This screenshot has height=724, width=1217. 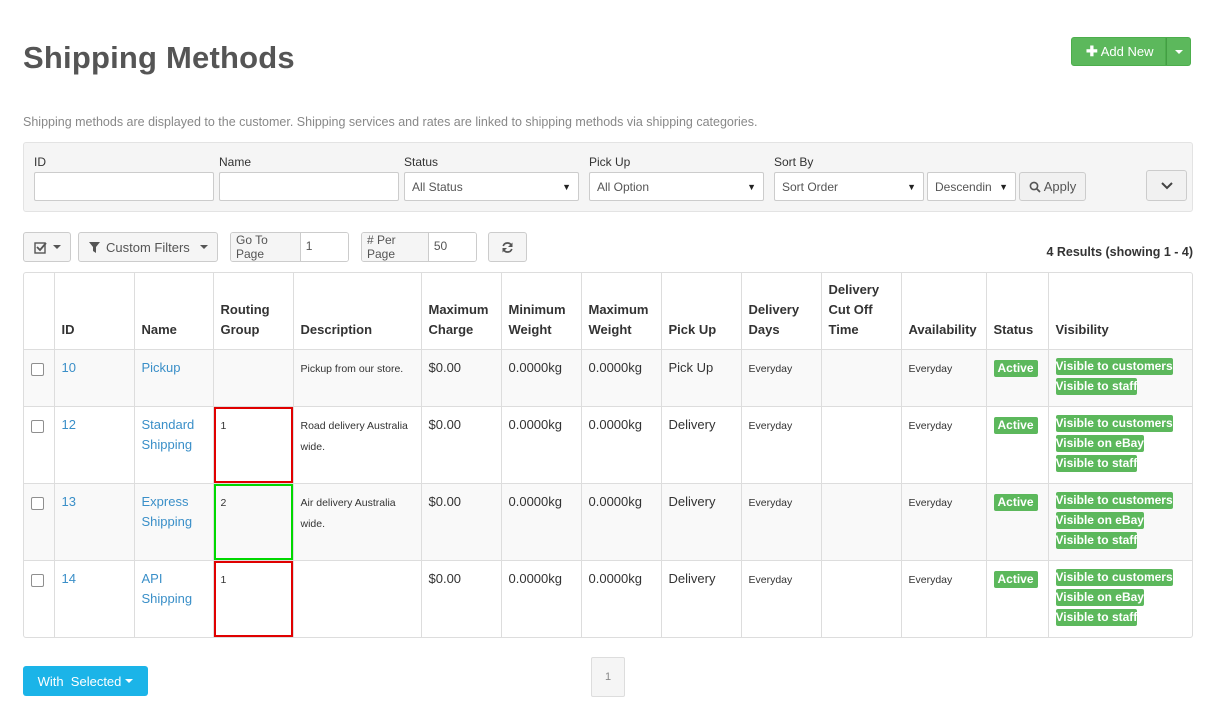 I want to click on header-delivery-cutoff: Delivery Cut Off Time, so click(x=861, y=311).